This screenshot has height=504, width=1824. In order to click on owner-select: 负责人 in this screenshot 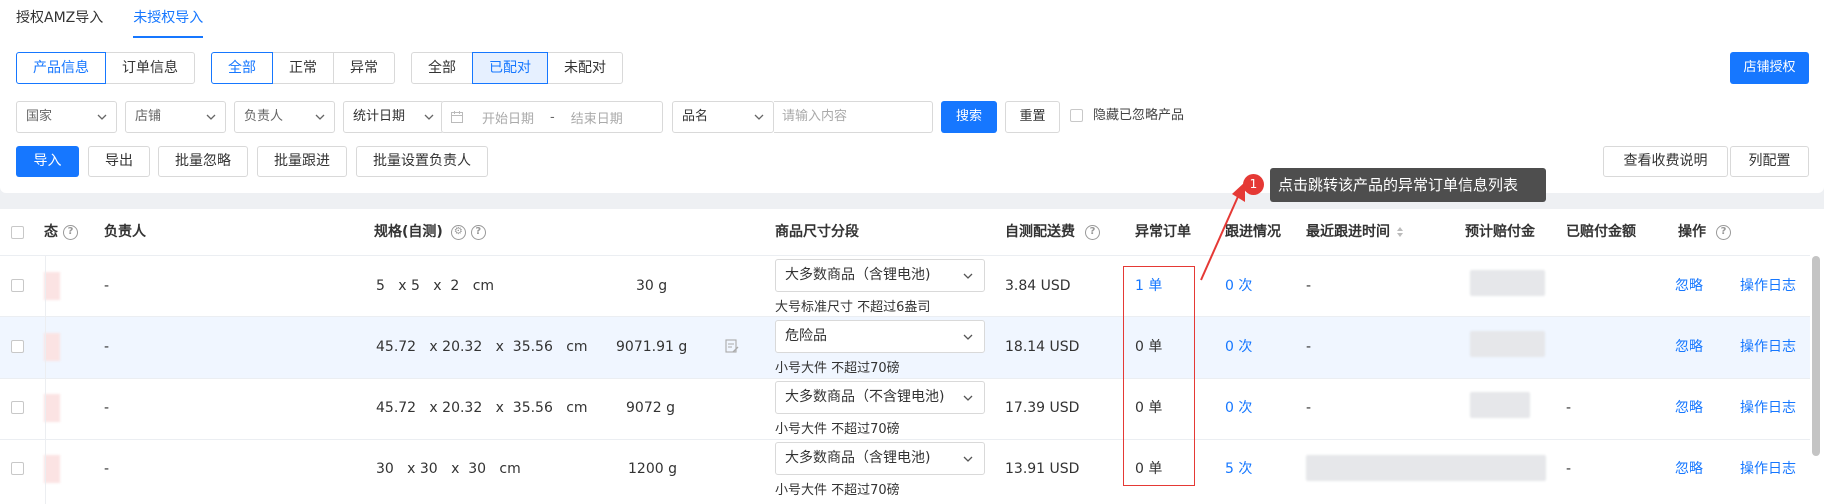, I will do `click(284, 117)`.